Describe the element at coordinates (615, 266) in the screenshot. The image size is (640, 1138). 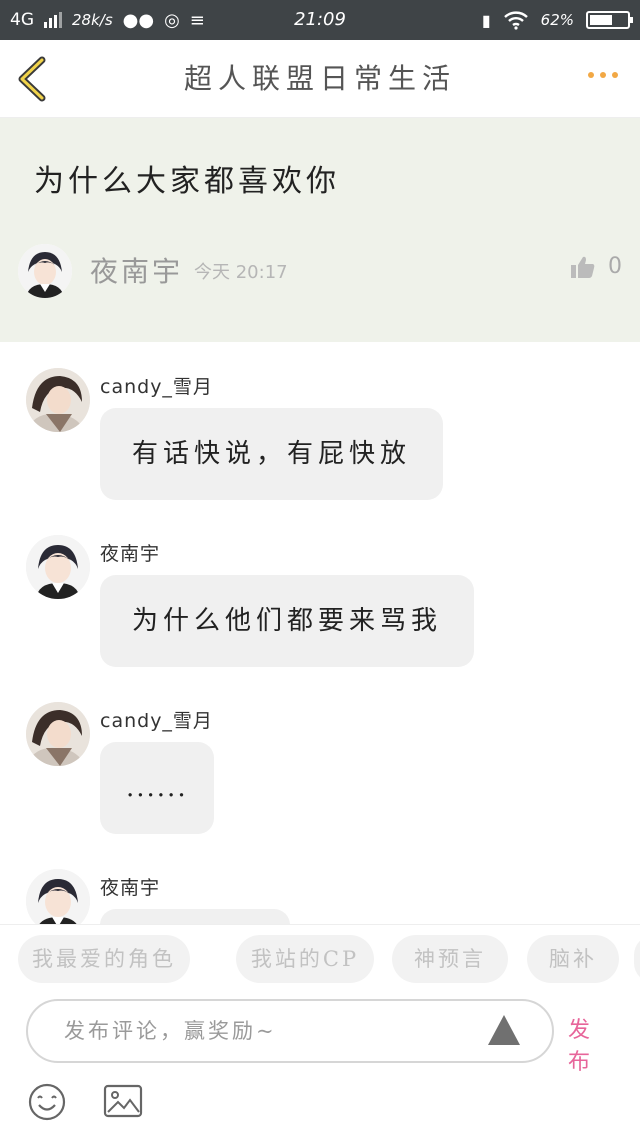
I see `like-count: 0` at that location.